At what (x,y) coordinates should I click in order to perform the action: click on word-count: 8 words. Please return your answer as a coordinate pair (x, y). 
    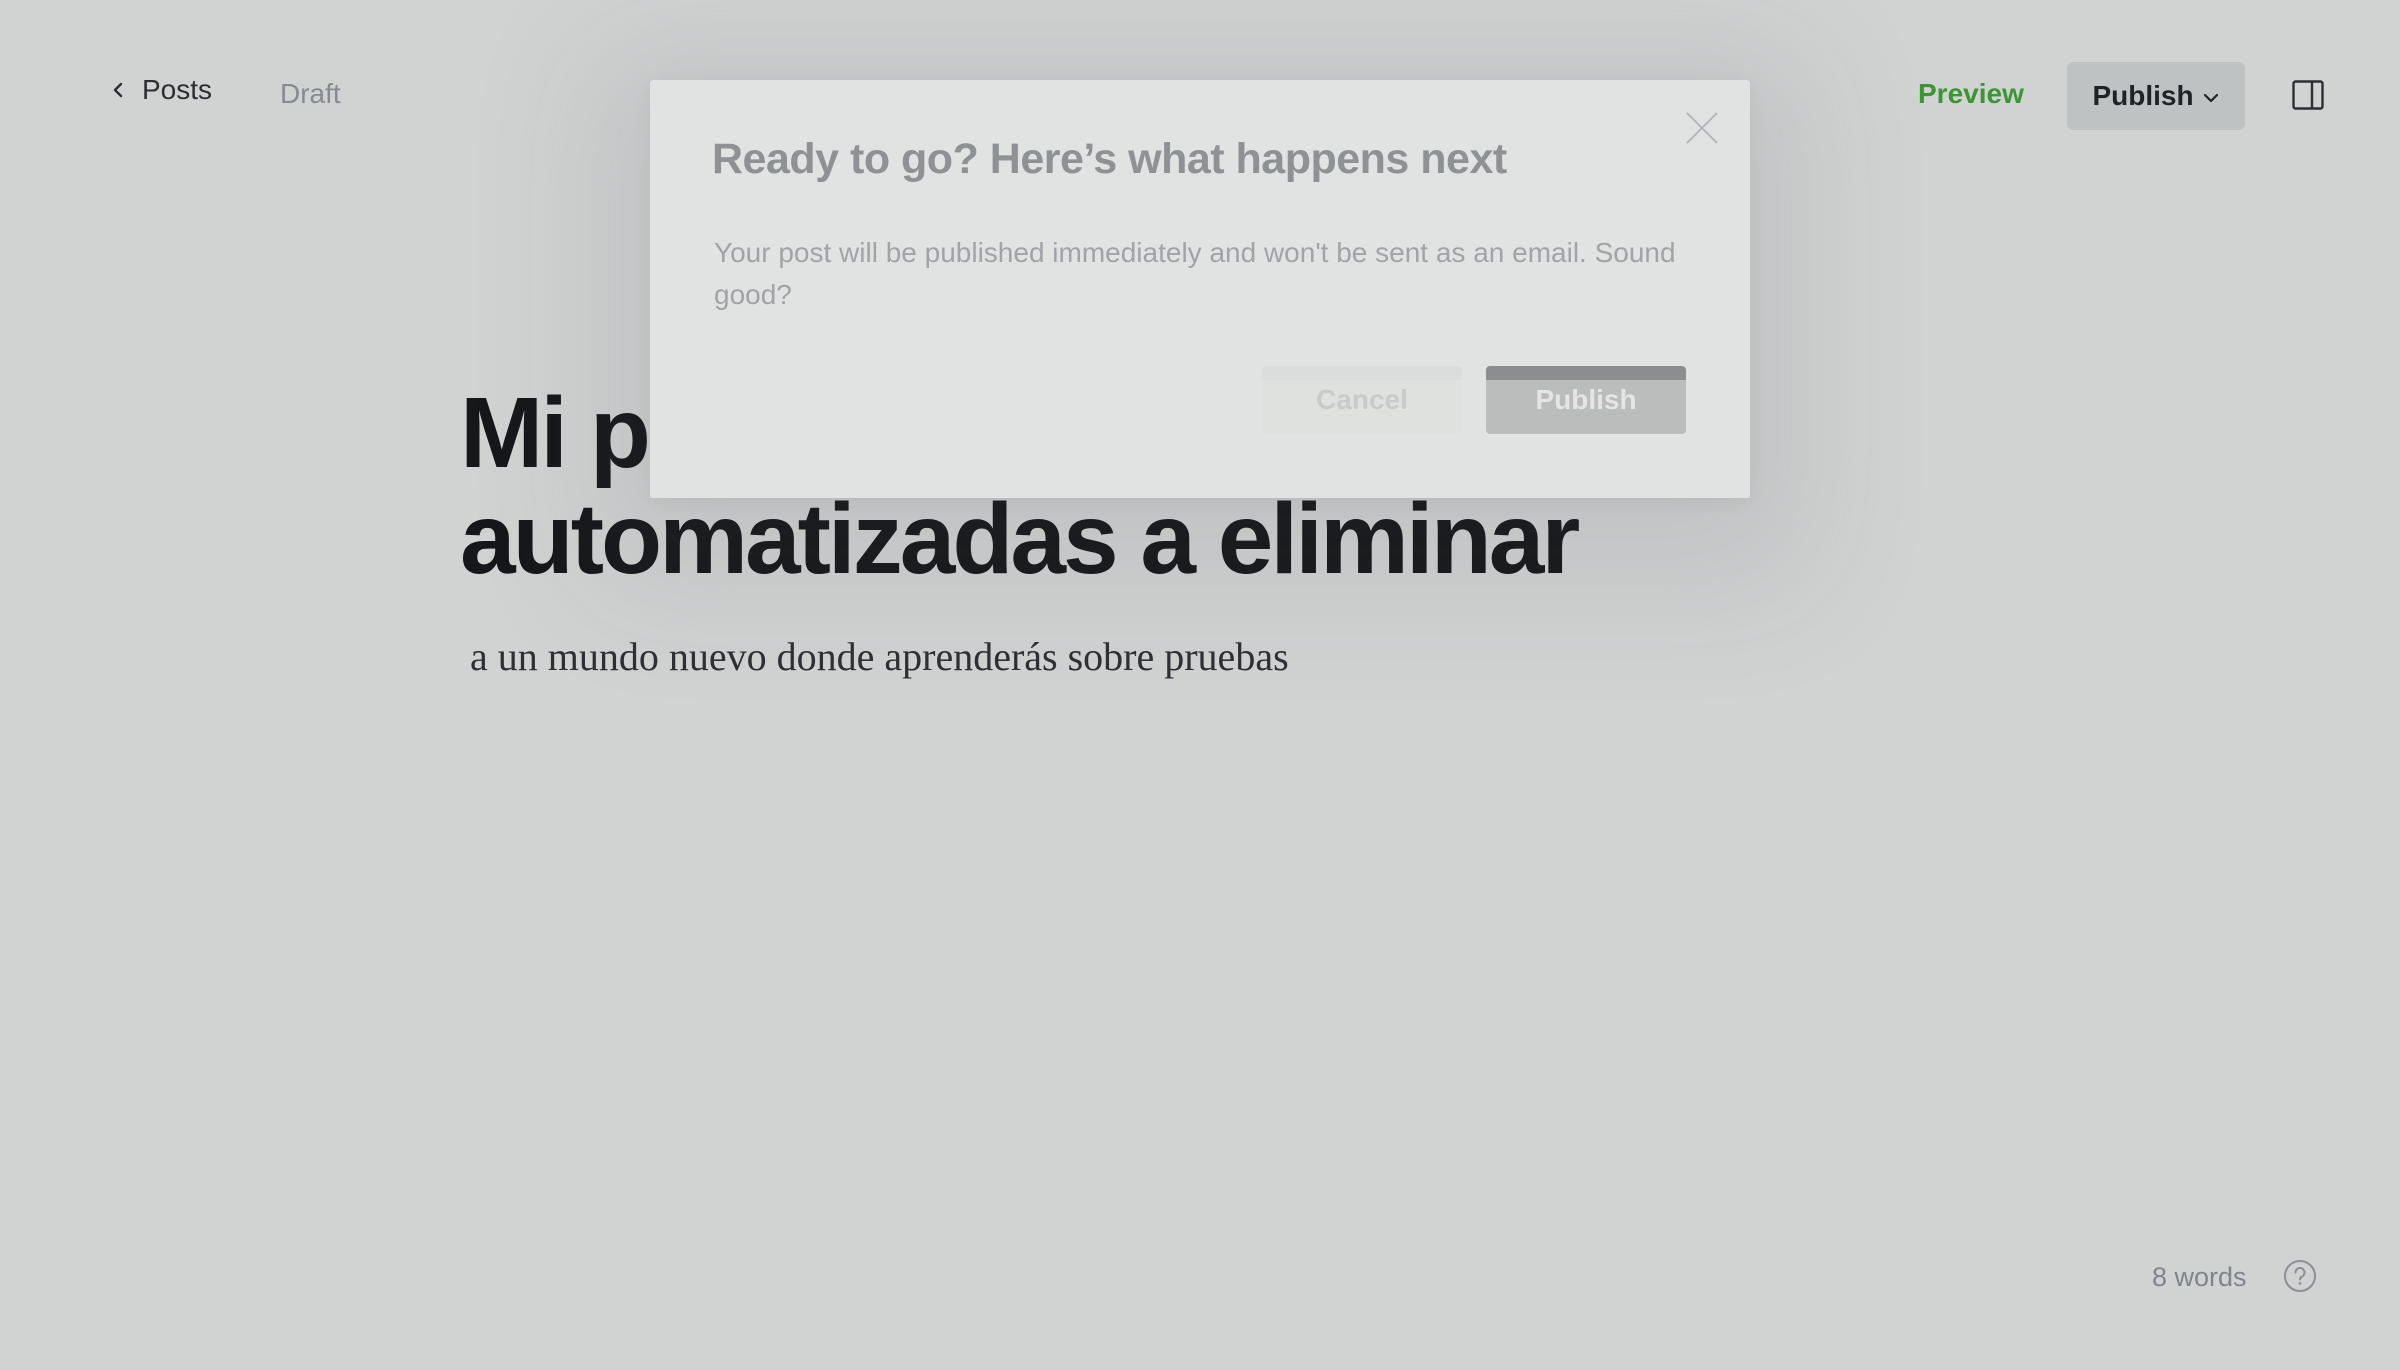
    Looking at the image, I should click on (2199, 1277).